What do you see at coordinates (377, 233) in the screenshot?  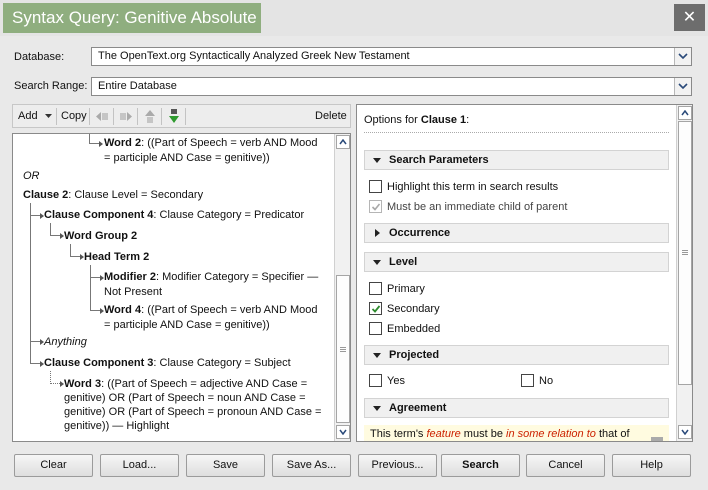 I see `expand-triangle-icon` at bounding box center [377, 233].